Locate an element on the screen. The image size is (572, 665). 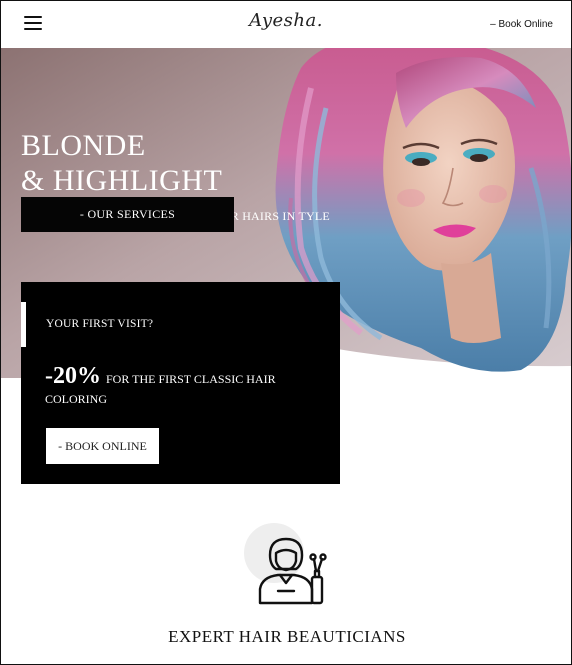
expert-feature-icon-wrap is located at coordinates (289, 564).